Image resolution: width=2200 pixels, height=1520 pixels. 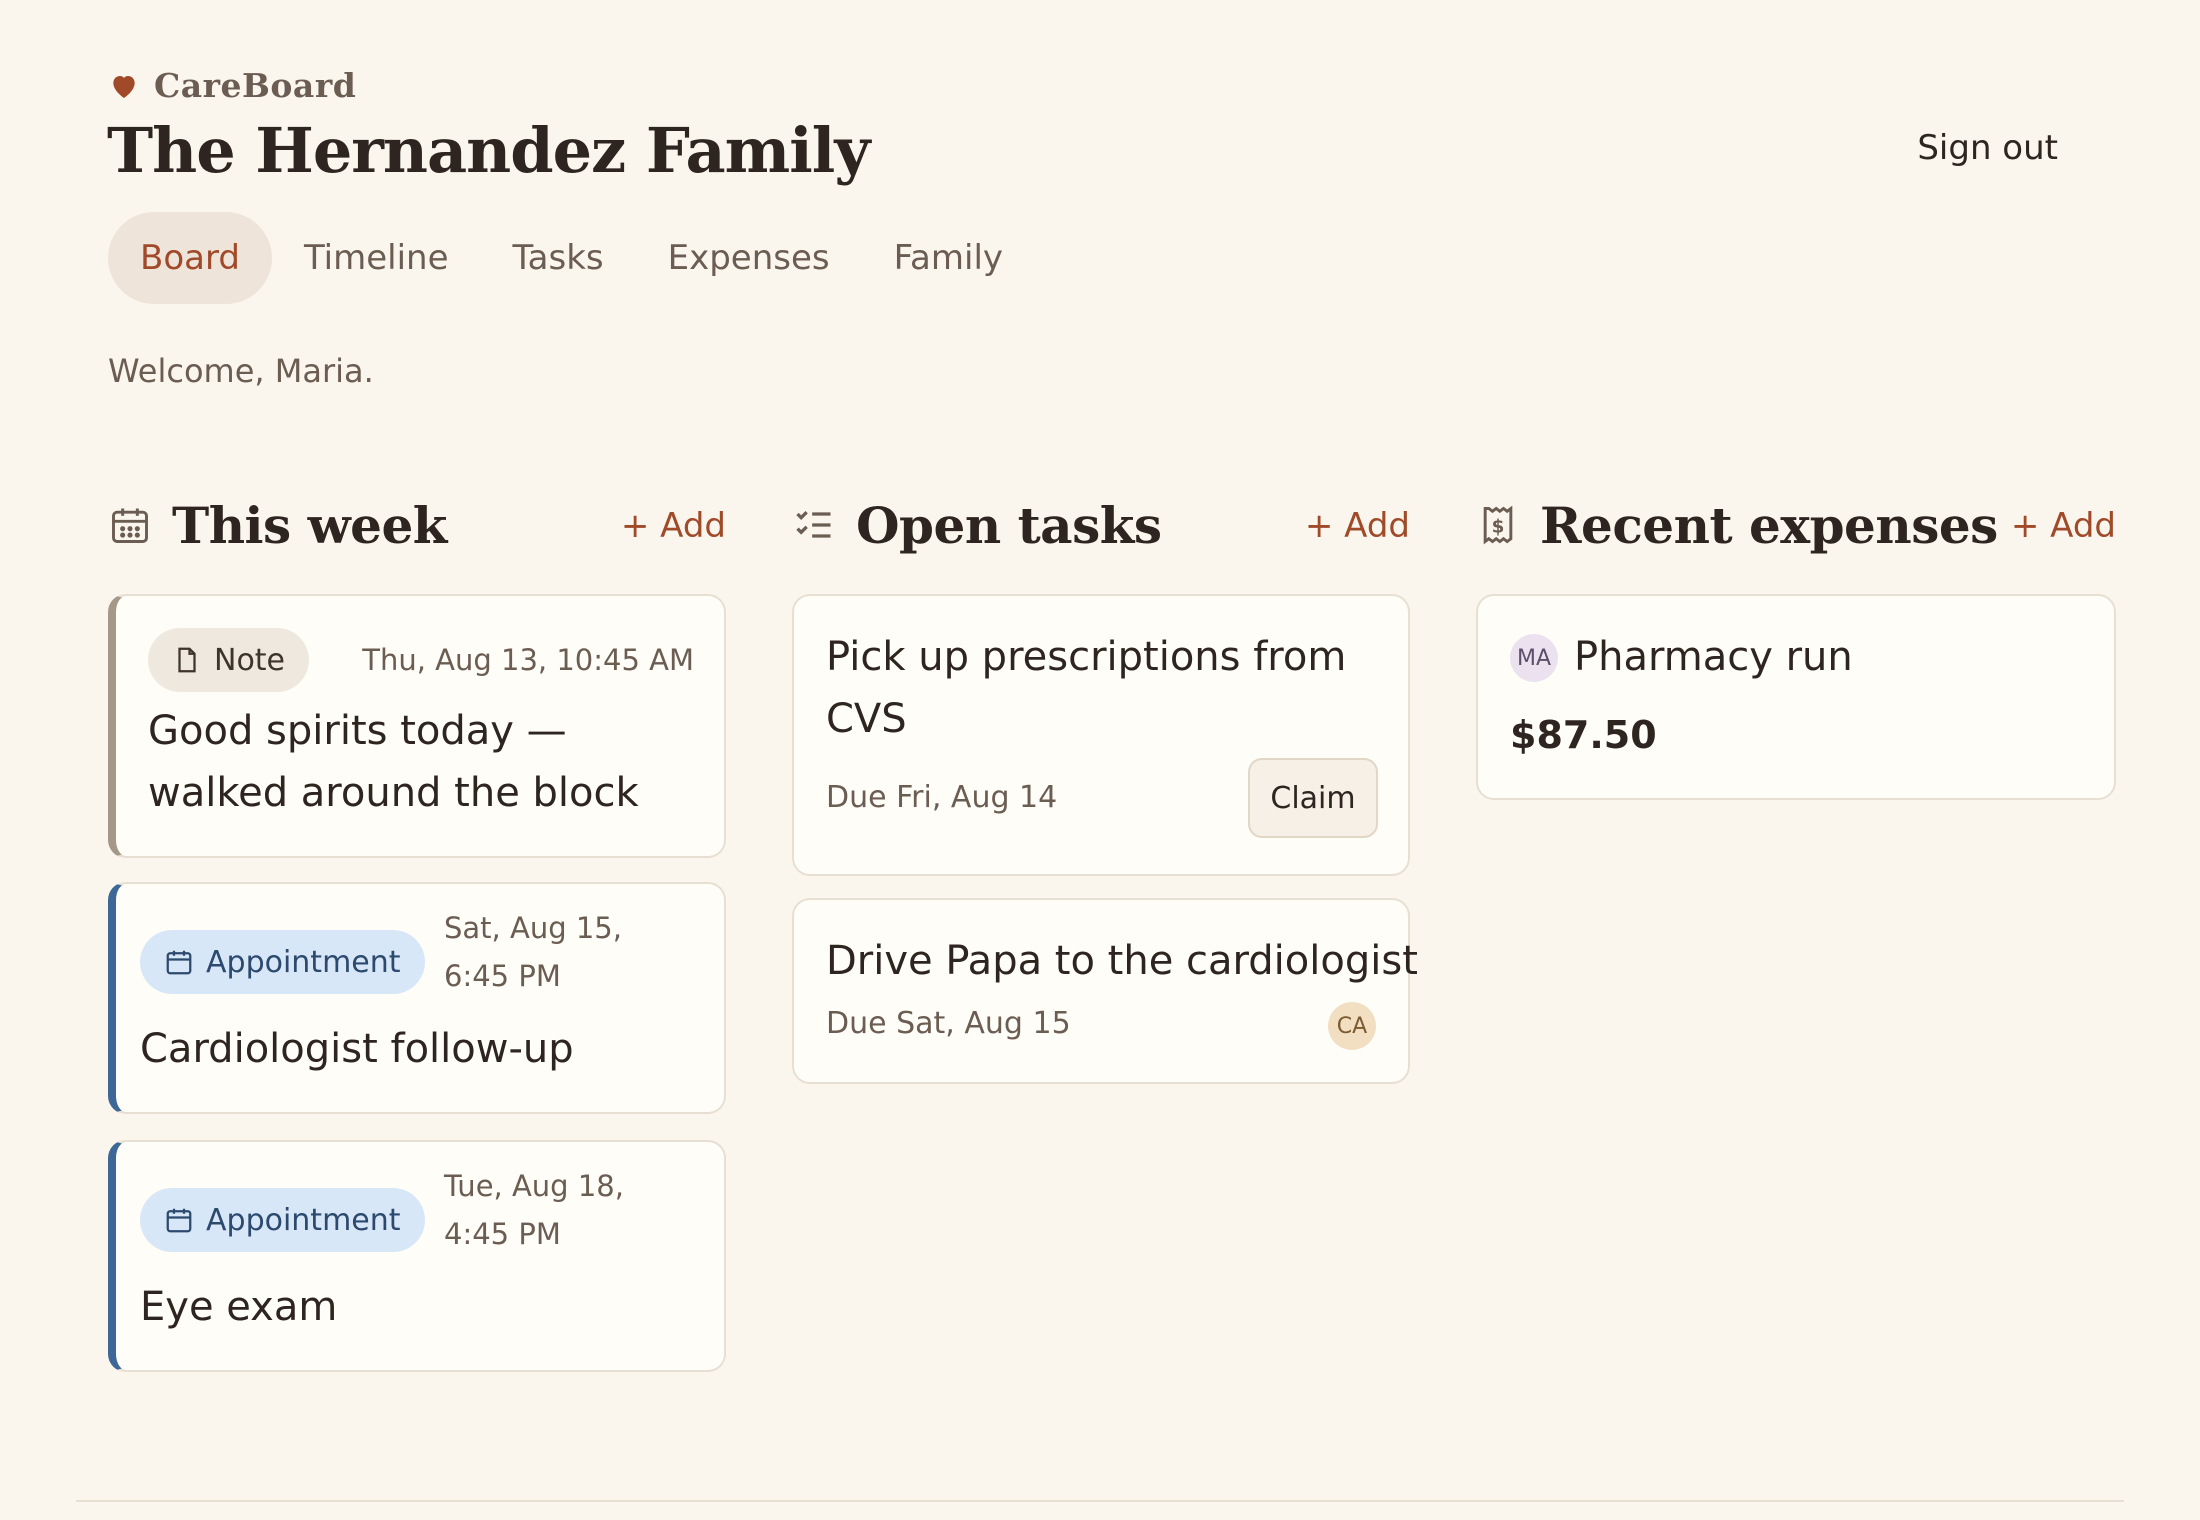 What do you see at coordinates (1534, 658) in the screenshot?
I see `payer-avatar: MA` at bounding box center [1534, 658].